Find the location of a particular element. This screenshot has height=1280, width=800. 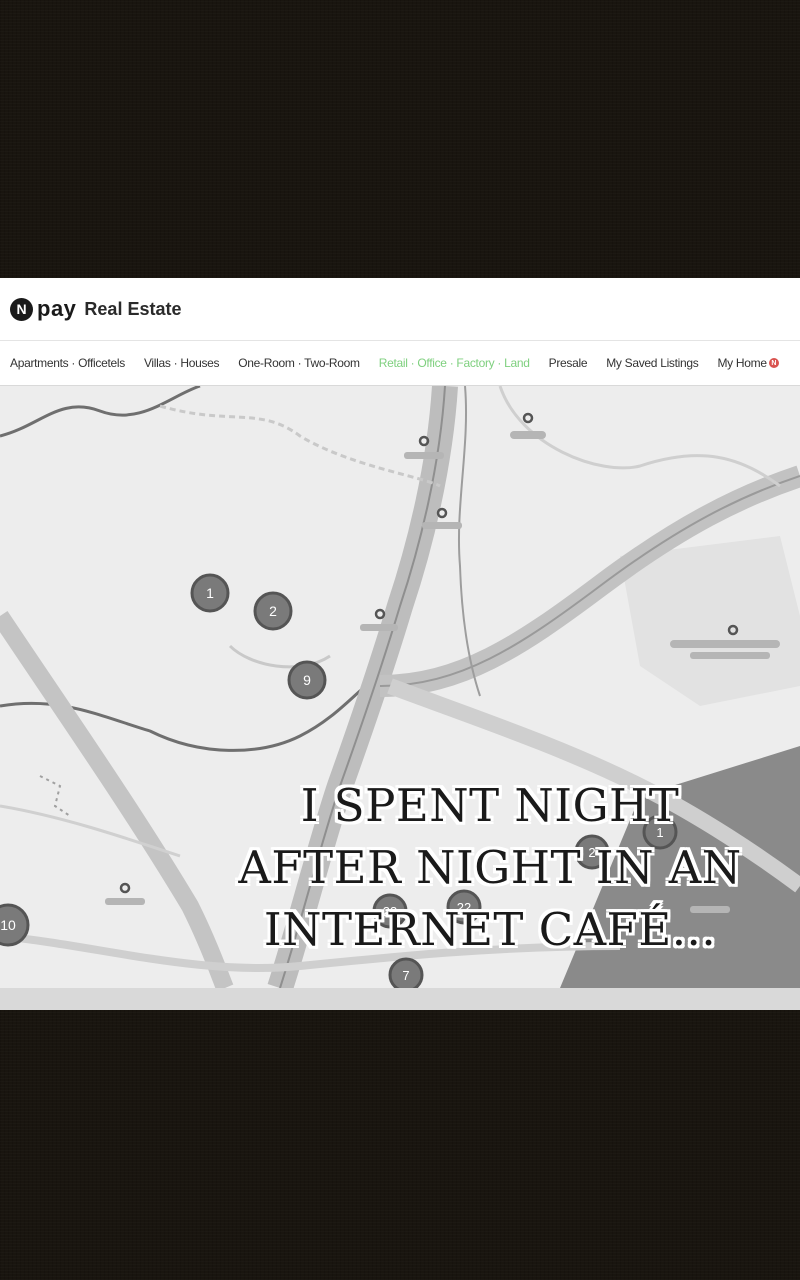

nav-my-home: My Home N is located at coordinates (748, 363).